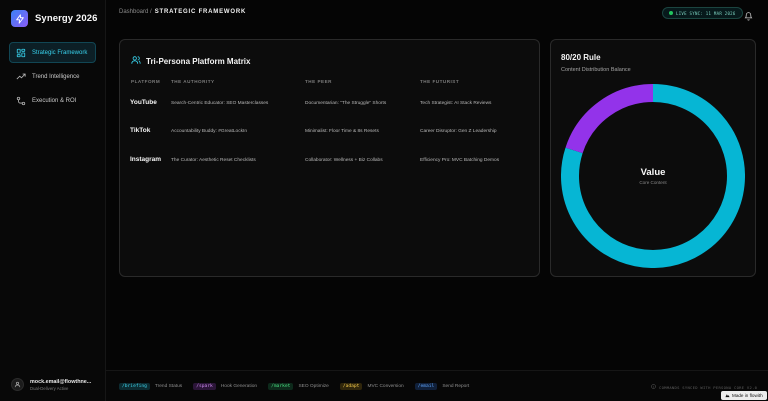  What do you see at coordinates (66, 18) in the screenshot?
I see `brand-name: Synergy 2026` at bounding box center [66, 18].